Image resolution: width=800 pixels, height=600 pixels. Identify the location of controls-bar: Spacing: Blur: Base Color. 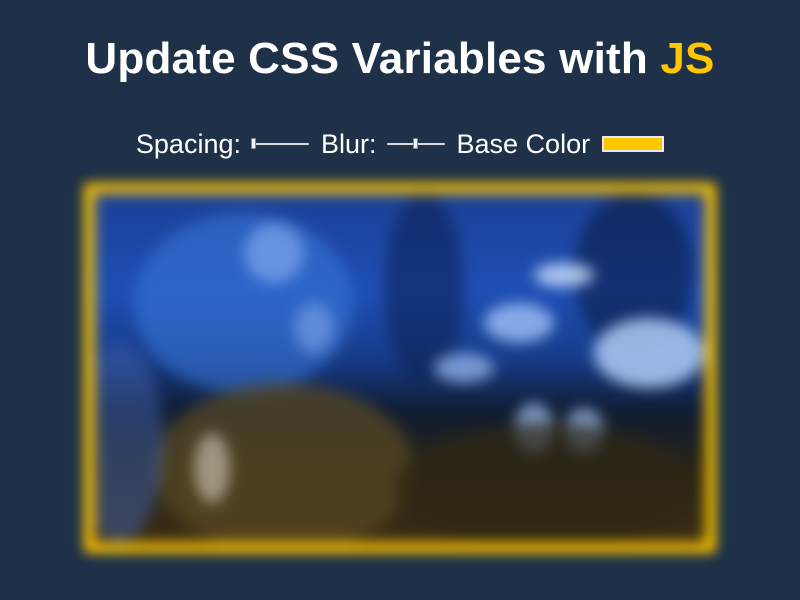
(400, 144).